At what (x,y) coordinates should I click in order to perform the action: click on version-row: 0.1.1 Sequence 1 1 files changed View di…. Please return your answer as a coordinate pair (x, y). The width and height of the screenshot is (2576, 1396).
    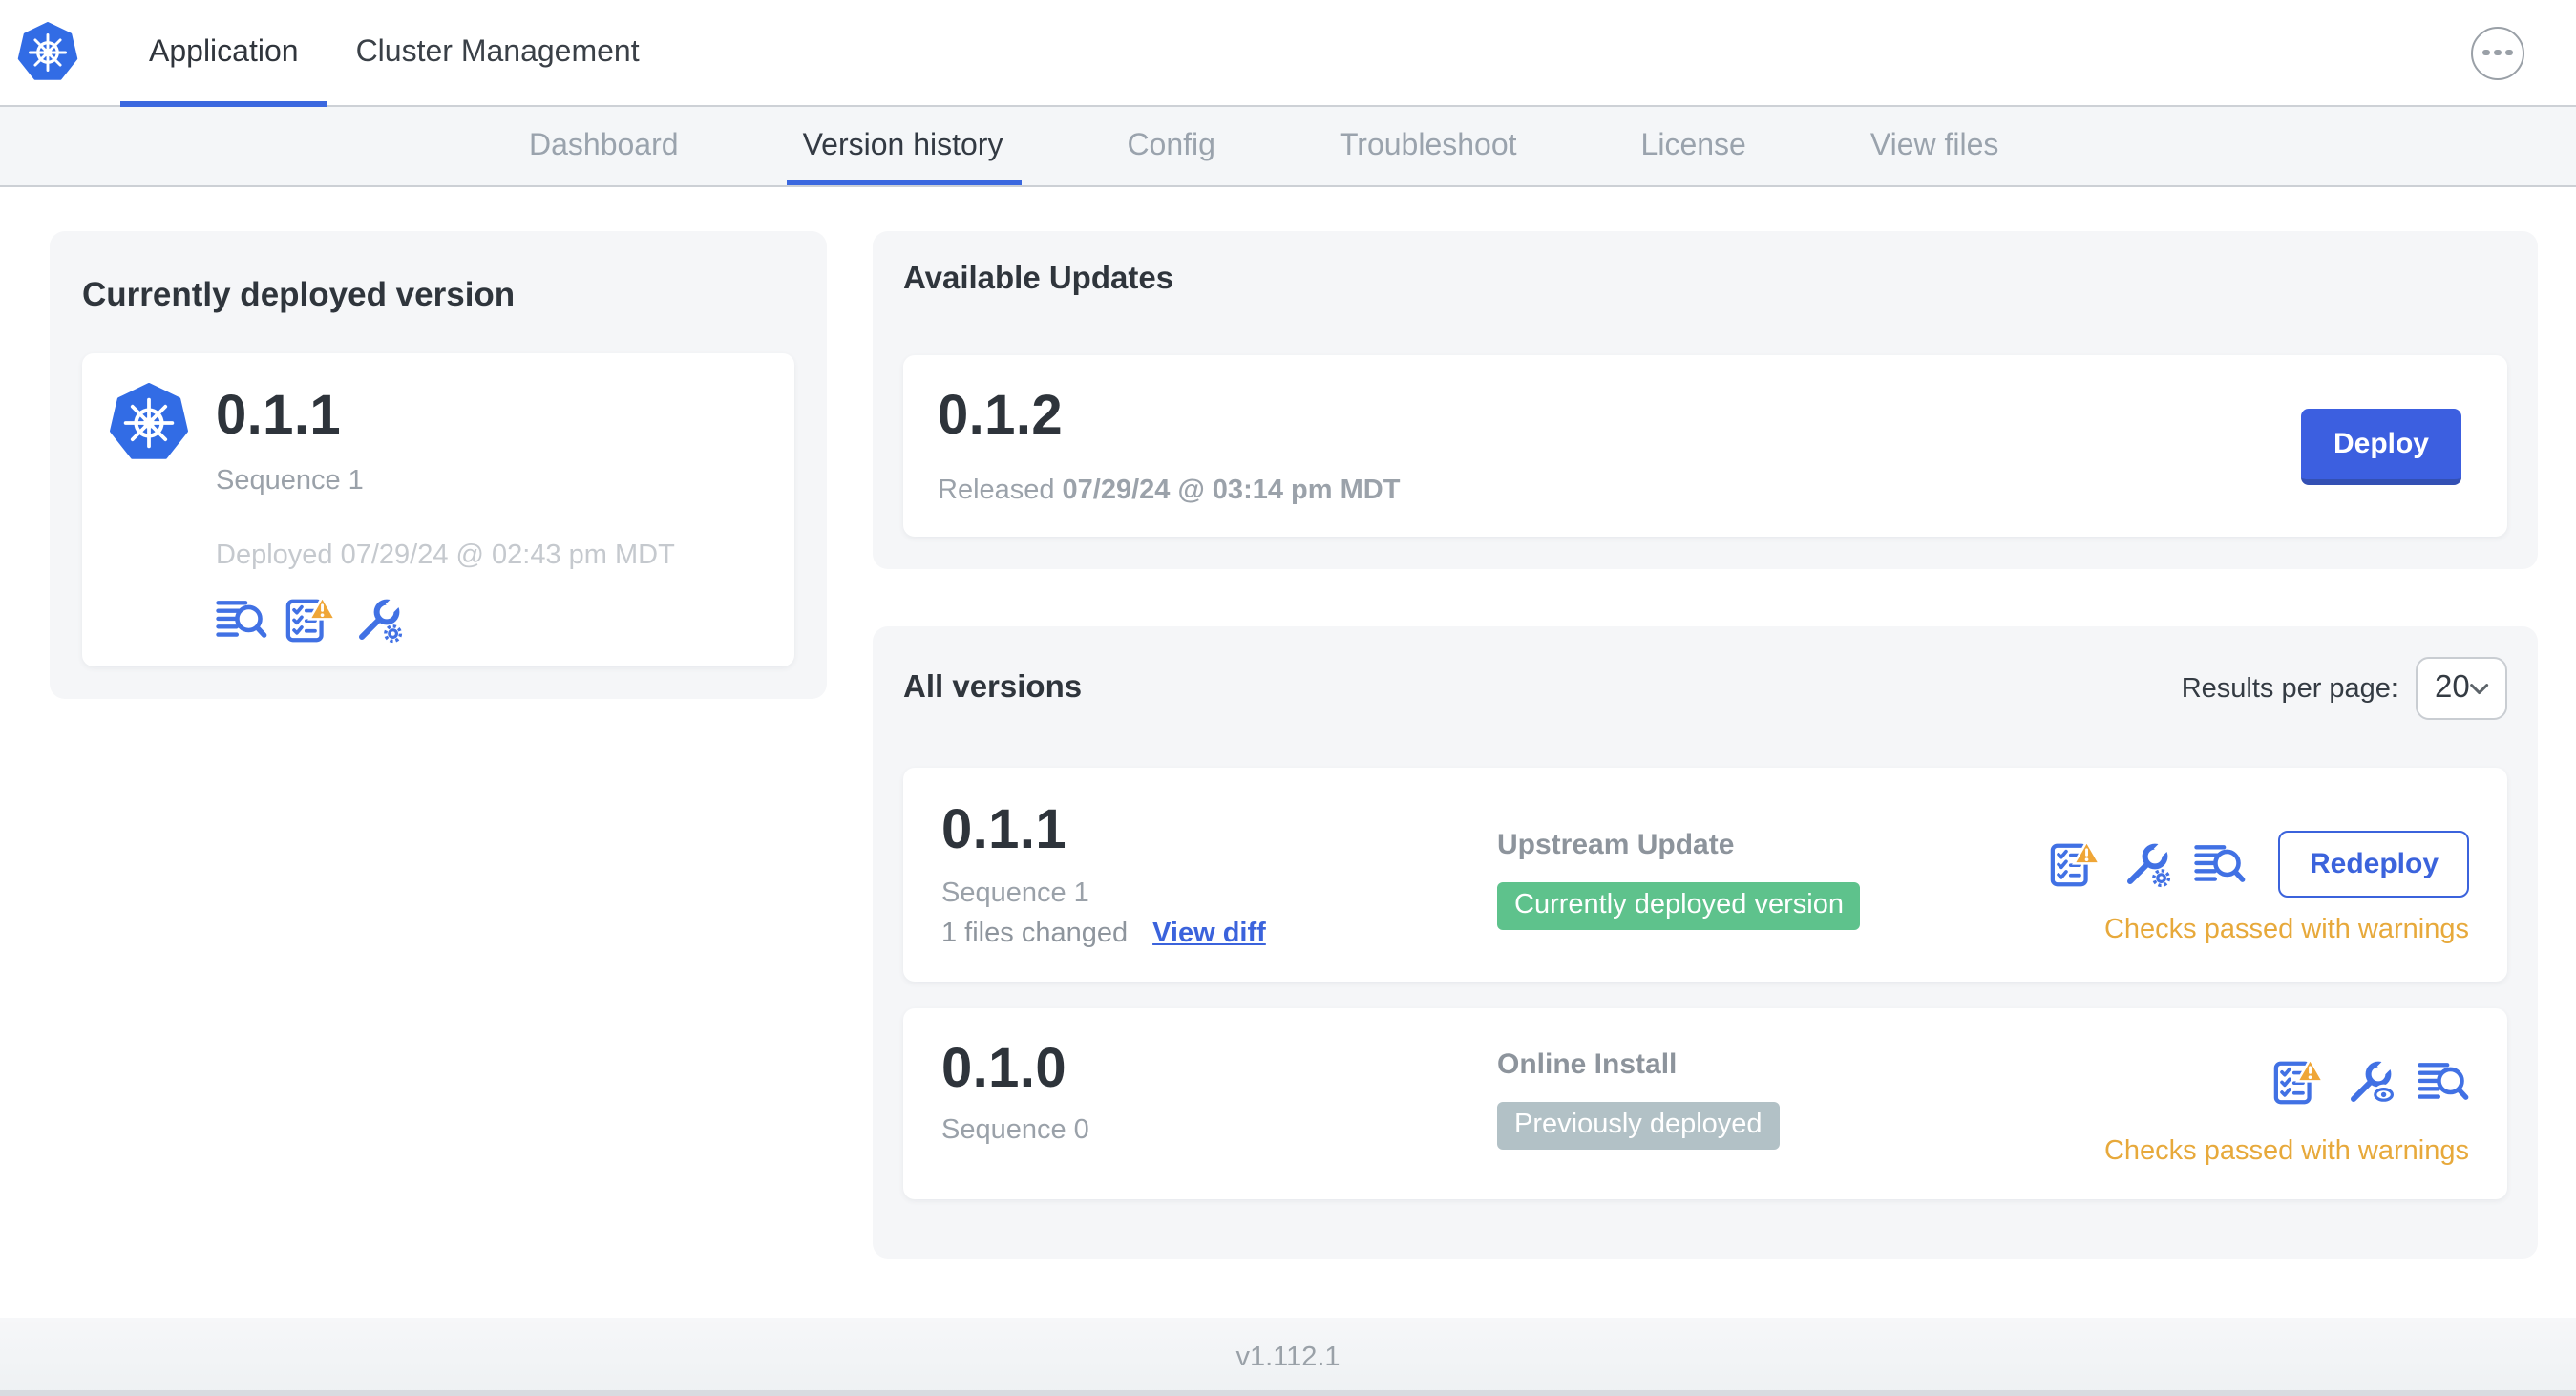
    Looking at the image, I should click on (1705, 875).